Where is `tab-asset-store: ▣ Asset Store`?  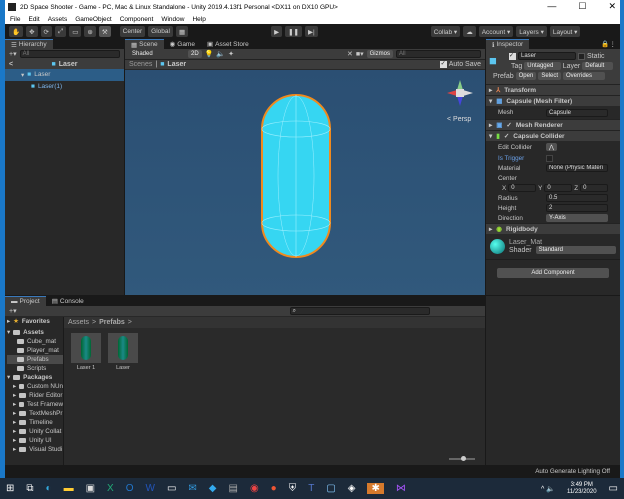 tab-asset-store: ▣ Asset Store is located at coordinates (228, 44).